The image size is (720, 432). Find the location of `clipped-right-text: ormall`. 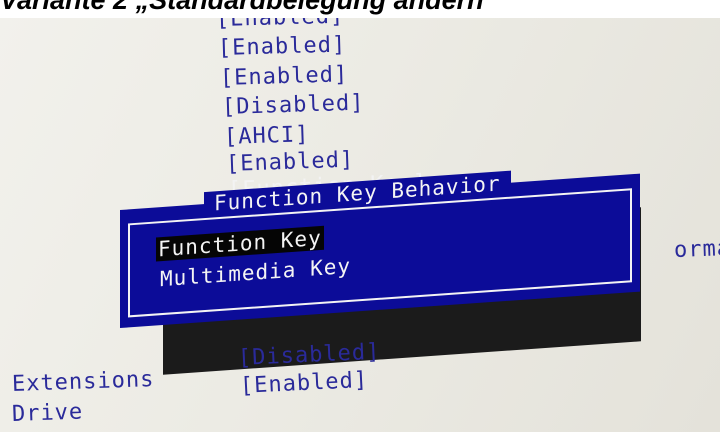

clipped-right-text: ormall is located at coordinates (696, 249).